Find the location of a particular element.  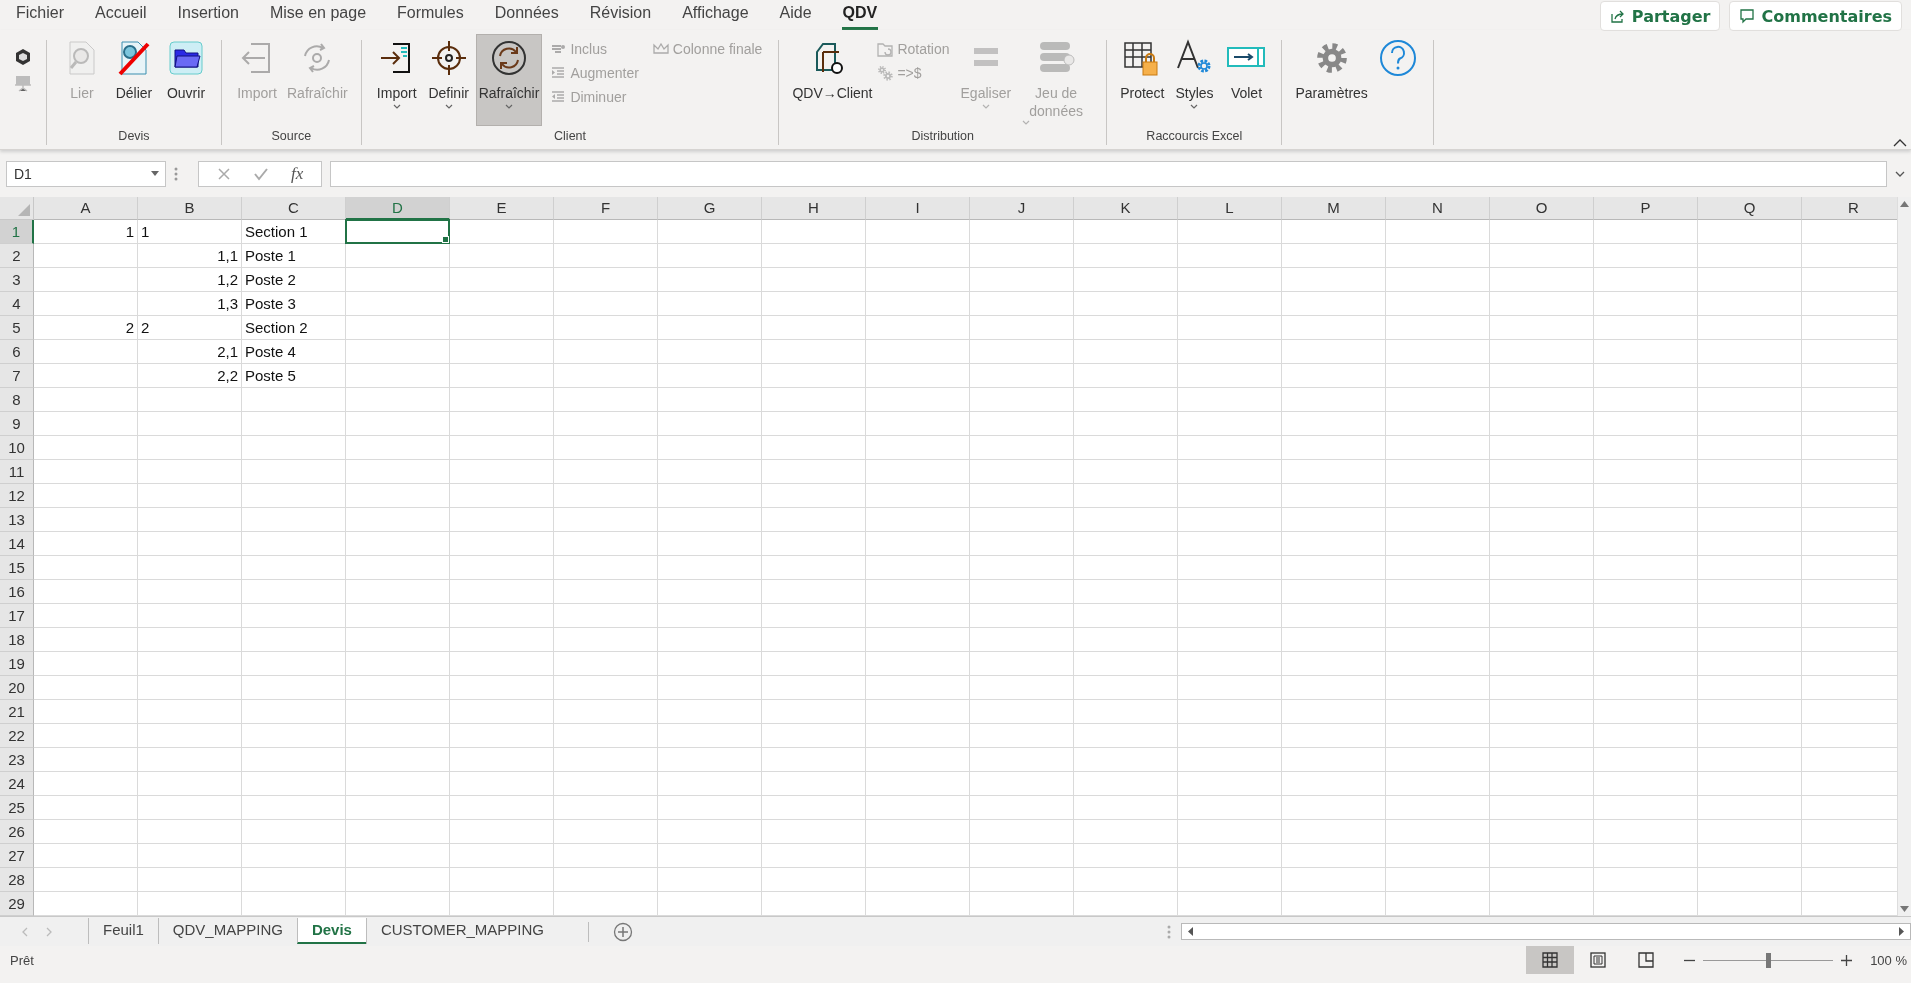

group-label: Distribution is located at coordinates (942, 137).